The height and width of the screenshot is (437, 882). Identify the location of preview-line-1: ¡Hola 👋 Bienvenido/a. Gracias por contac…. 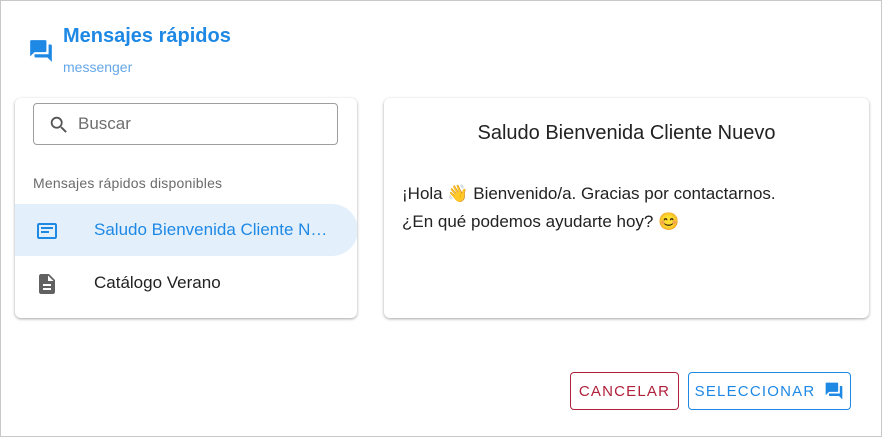
(589, 193).